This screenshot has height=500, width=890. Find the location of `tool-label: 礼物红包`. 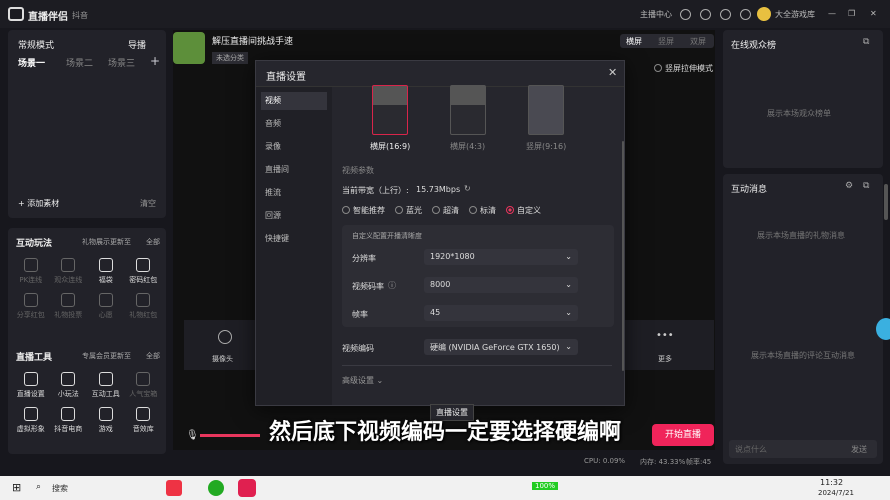

tool-label: 礼物红包 is located at coordinates (143, 315).